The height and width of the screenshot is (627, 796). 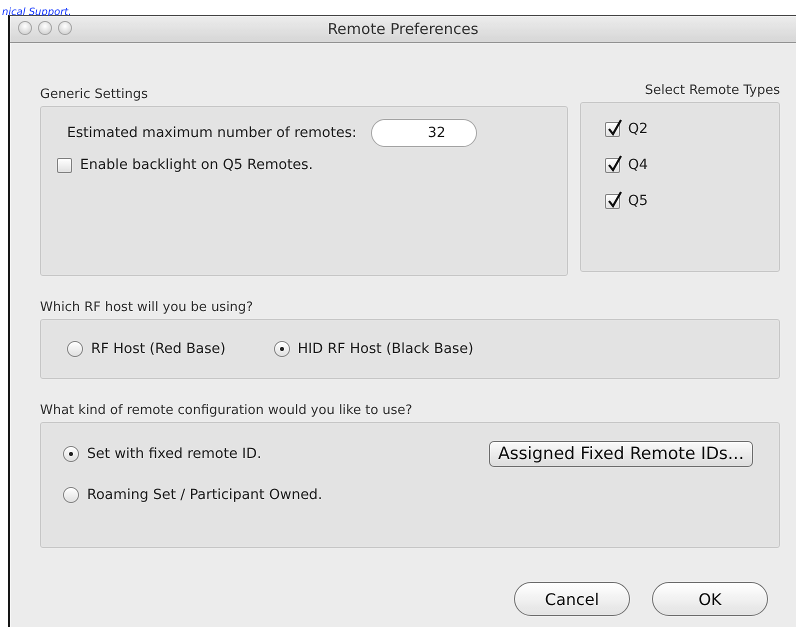 What do you see at coordinates (712, 90) in the screenshot?
I see `group-title: Select Remote Types` at bounding box center [712, 90].